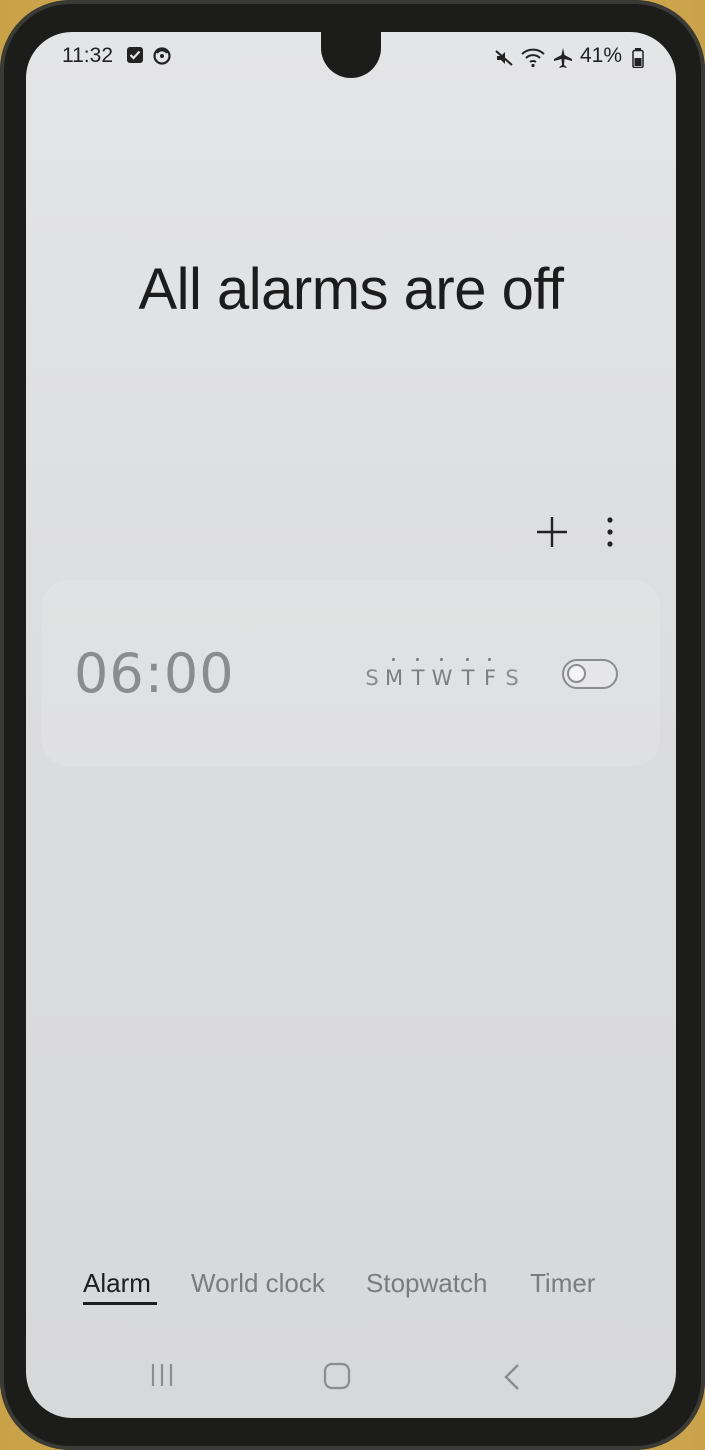 Image resolution: width=705 pixels, height=1450 pixels. What do you see at coordinates (512, 1377) in the screenshot?
I see `back-icon` at bounding box center [512, 1377].